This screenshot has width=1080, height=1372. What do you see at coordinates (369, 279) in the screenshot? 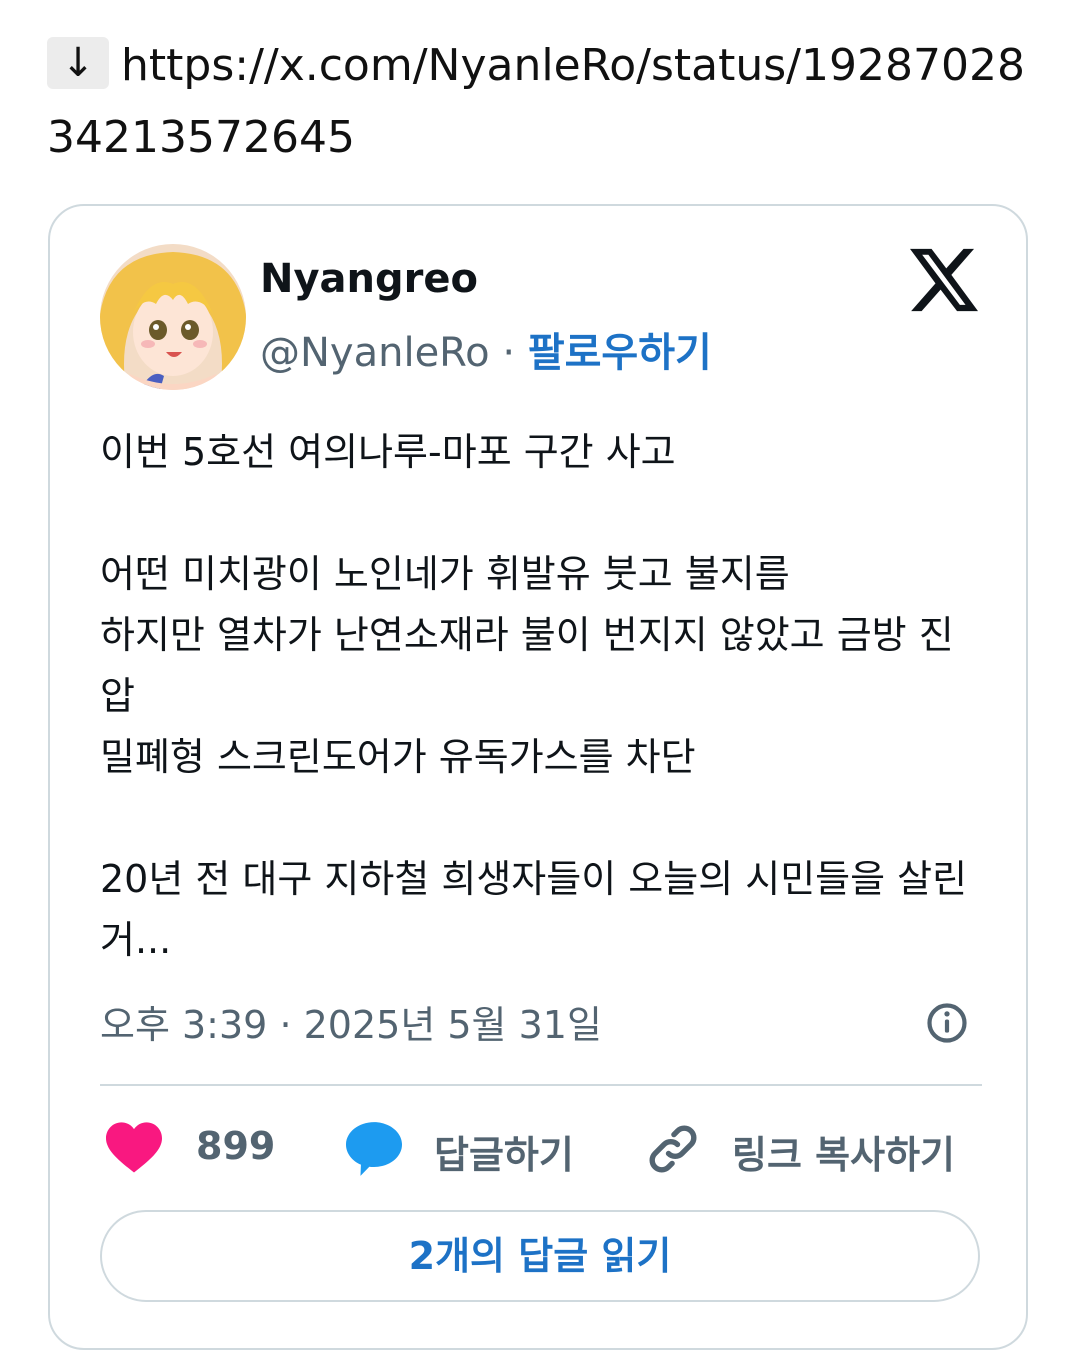
I see `display-name: Nyangreo` at bounding box center [369, 279].